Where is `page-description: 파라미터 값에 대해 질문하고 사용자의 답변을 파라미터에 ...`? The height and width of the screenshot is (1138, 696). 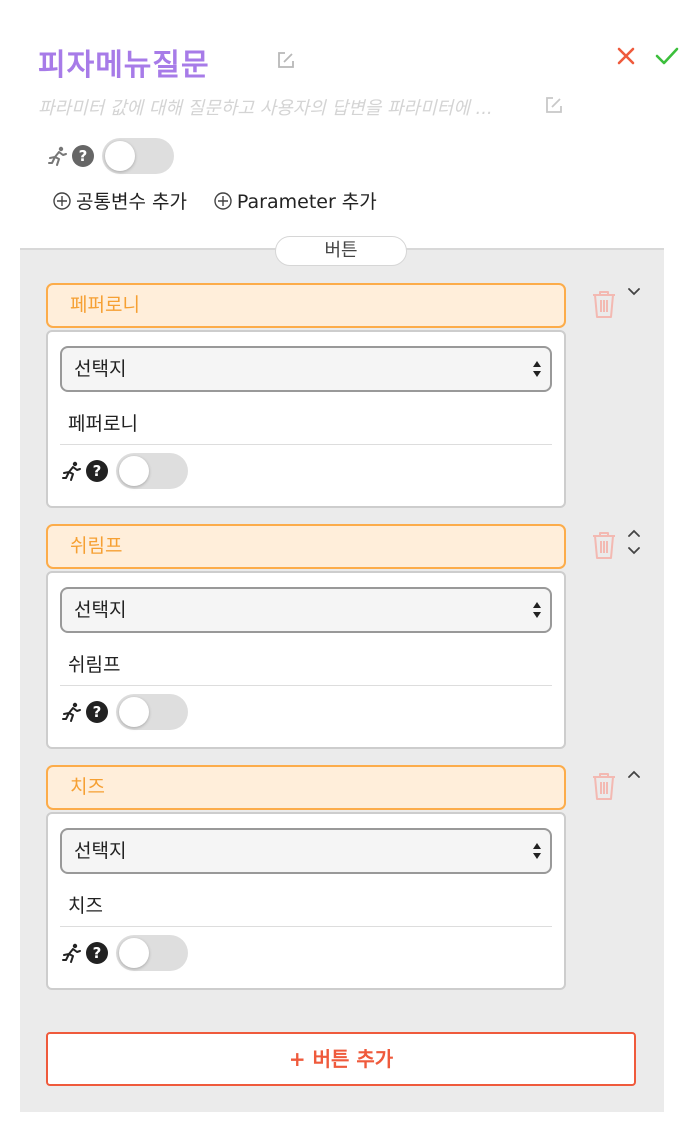
page-description: 파라미터 값에 대해 질문하고 사용자의 답변을 파라미터에 ... is located at coordinates (265, 108).